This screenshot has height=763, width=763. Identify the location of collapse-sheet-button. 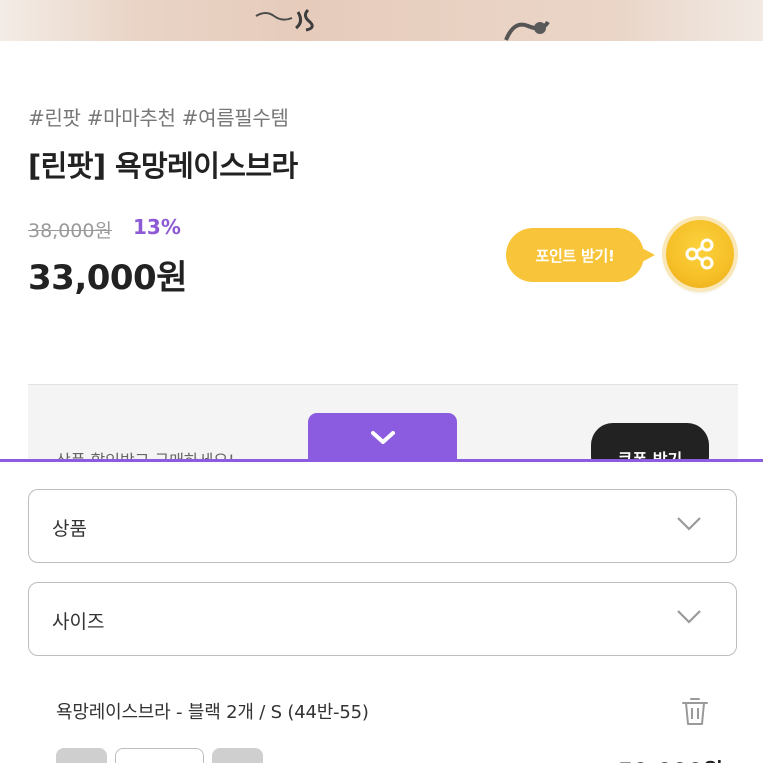
(382, 437).